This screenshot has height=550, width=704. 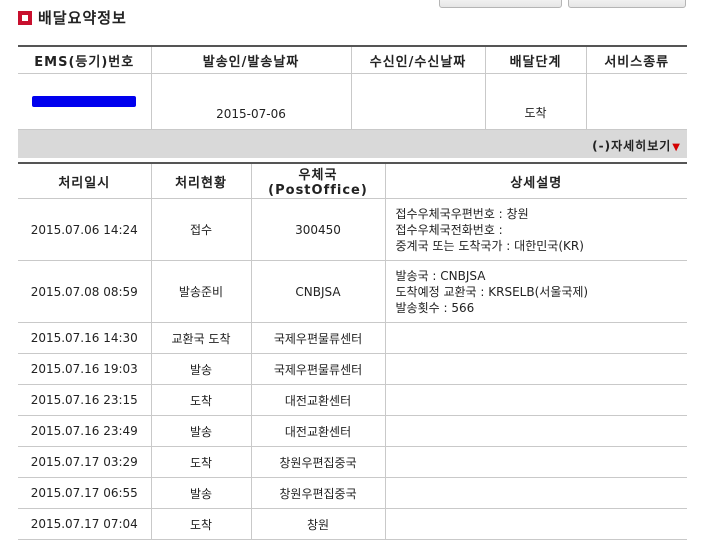 I want to click on header-datetime: 처리일시, so click(x=85, y=181).